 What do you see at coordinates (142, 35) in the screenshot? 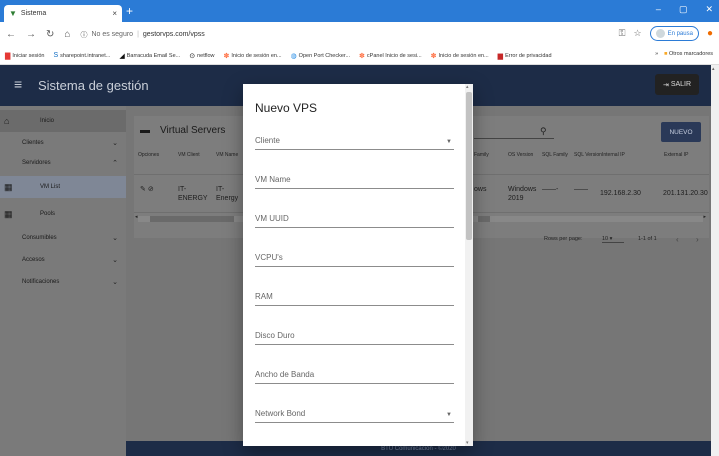
I see `address-bar: ⓘ No es seguro | gestorvps.com/vpss` at bounding box center [142, 35].